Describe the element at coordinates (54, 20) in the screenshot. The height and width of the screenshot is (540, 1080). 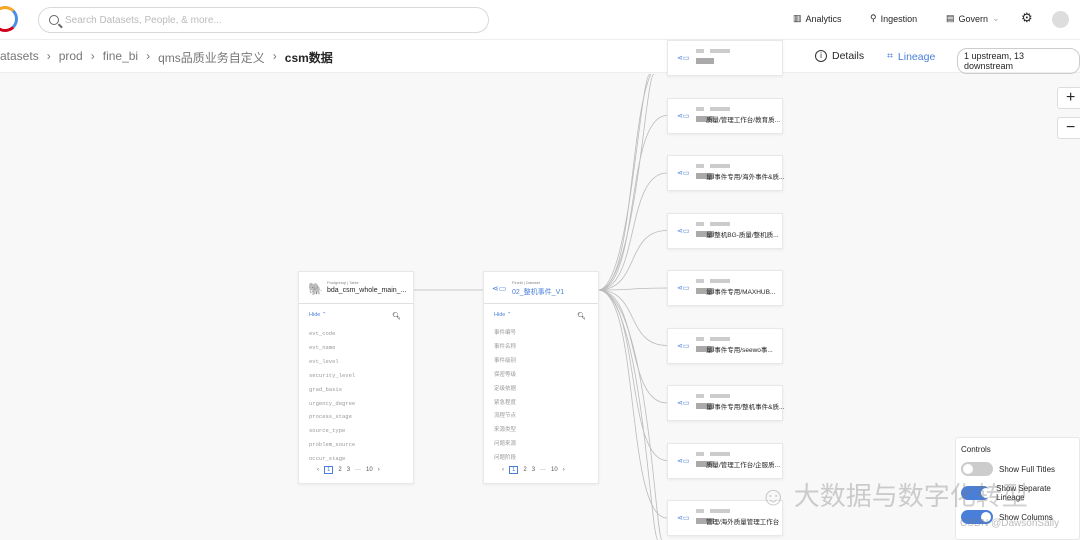
I see `search-icon` at that location.